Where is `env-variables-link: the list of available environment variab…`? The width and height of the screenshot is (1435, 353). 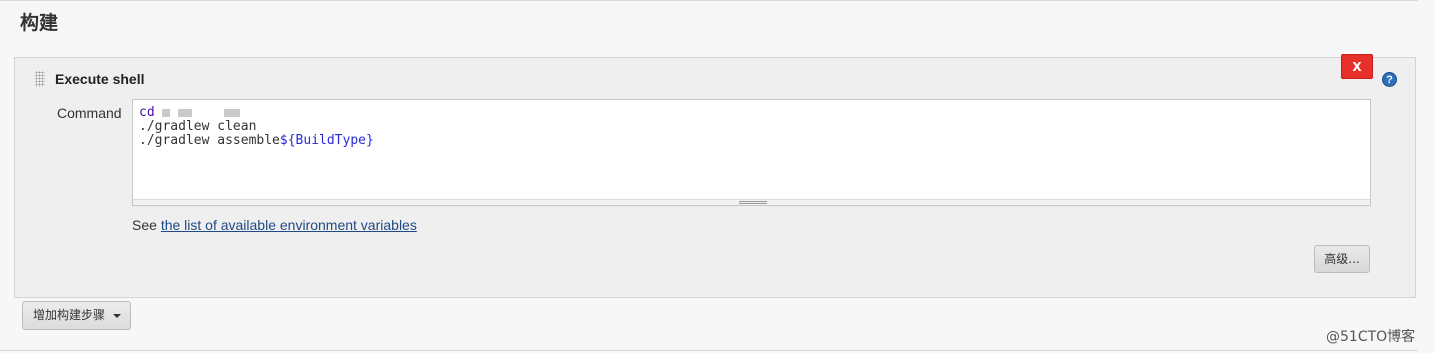 env-variables-link: the list of available environment variab… is located at coordinates (289, 225).